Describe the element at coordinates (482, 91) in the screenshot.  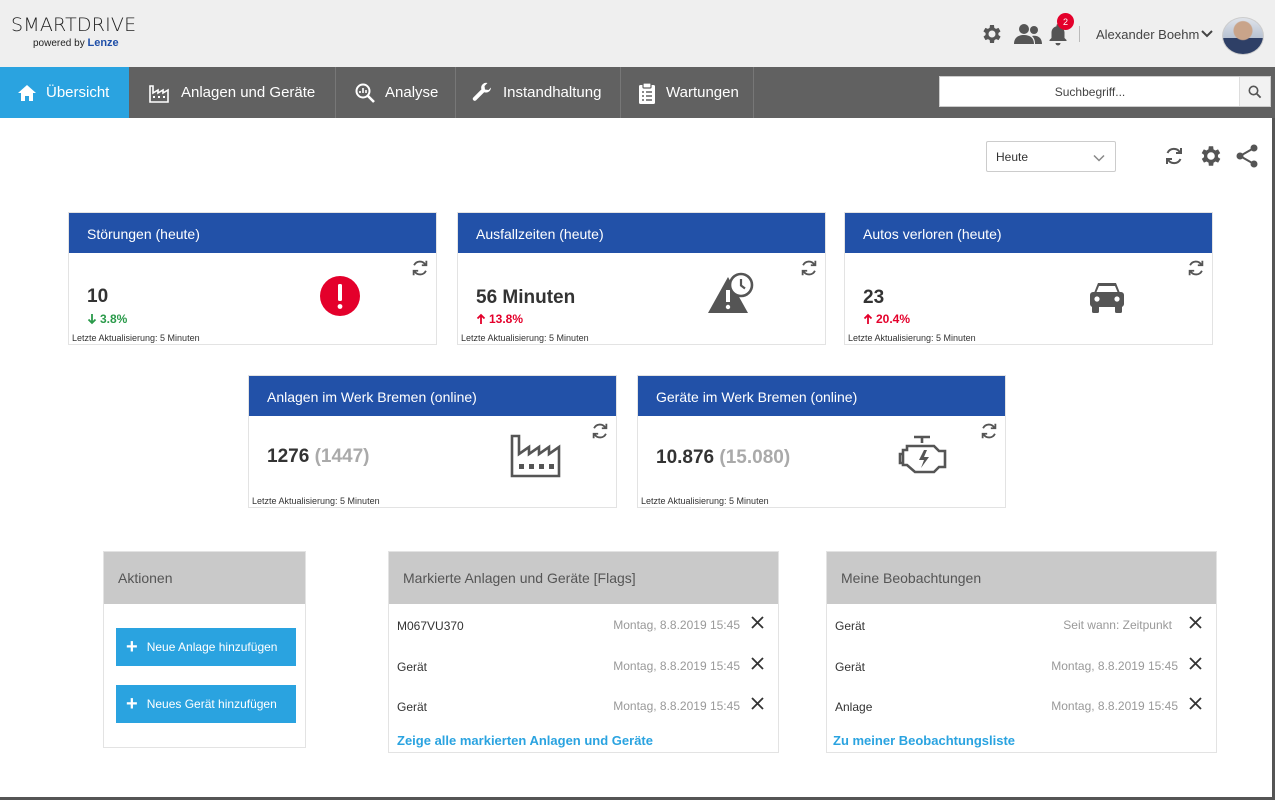
I see `wrench-icon` at that location.